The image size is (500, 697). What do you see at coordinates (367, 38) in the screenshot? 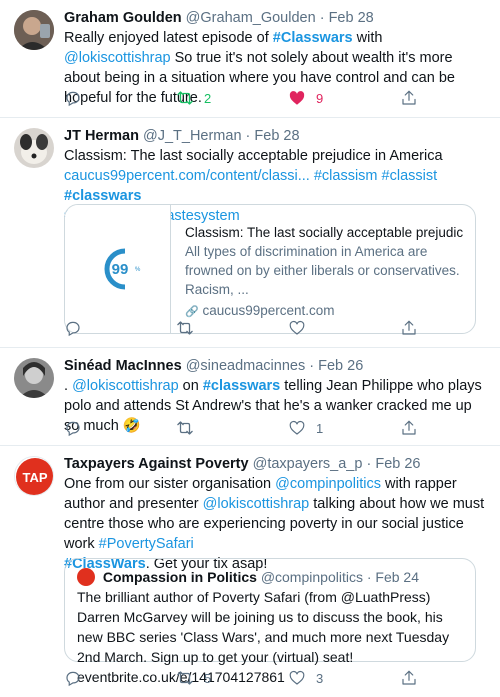
I see `text-segment: with` at bounding box center [367, 38].